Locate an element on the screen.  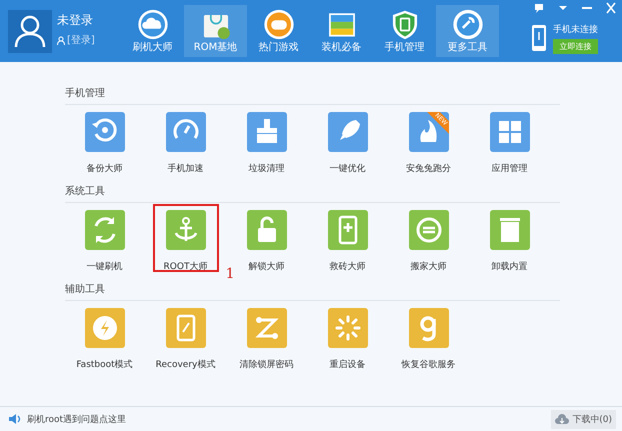
tool-label: 应用管理 is located at coordinates (510, 168).